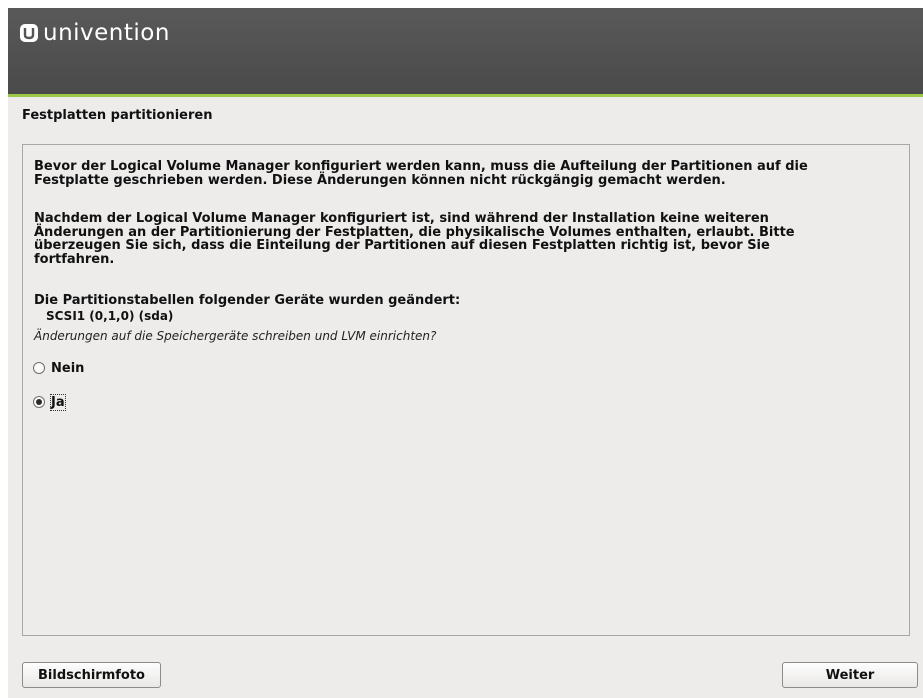 This screenshot has width=923, height=698. I want to click on option-label-ja: Ja, so click(58, 402).